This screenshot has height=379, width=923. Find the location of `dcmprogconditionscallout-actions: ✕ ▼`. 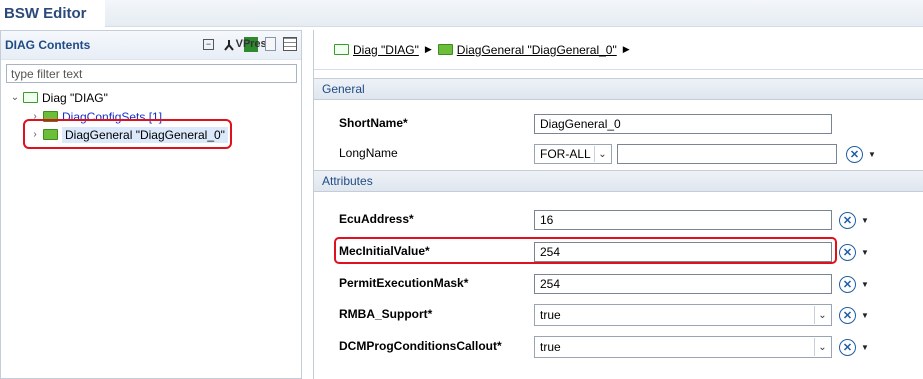

dcmprogconditionscallout-actions: ✕ ▼ is located at coordinates (854, 347).